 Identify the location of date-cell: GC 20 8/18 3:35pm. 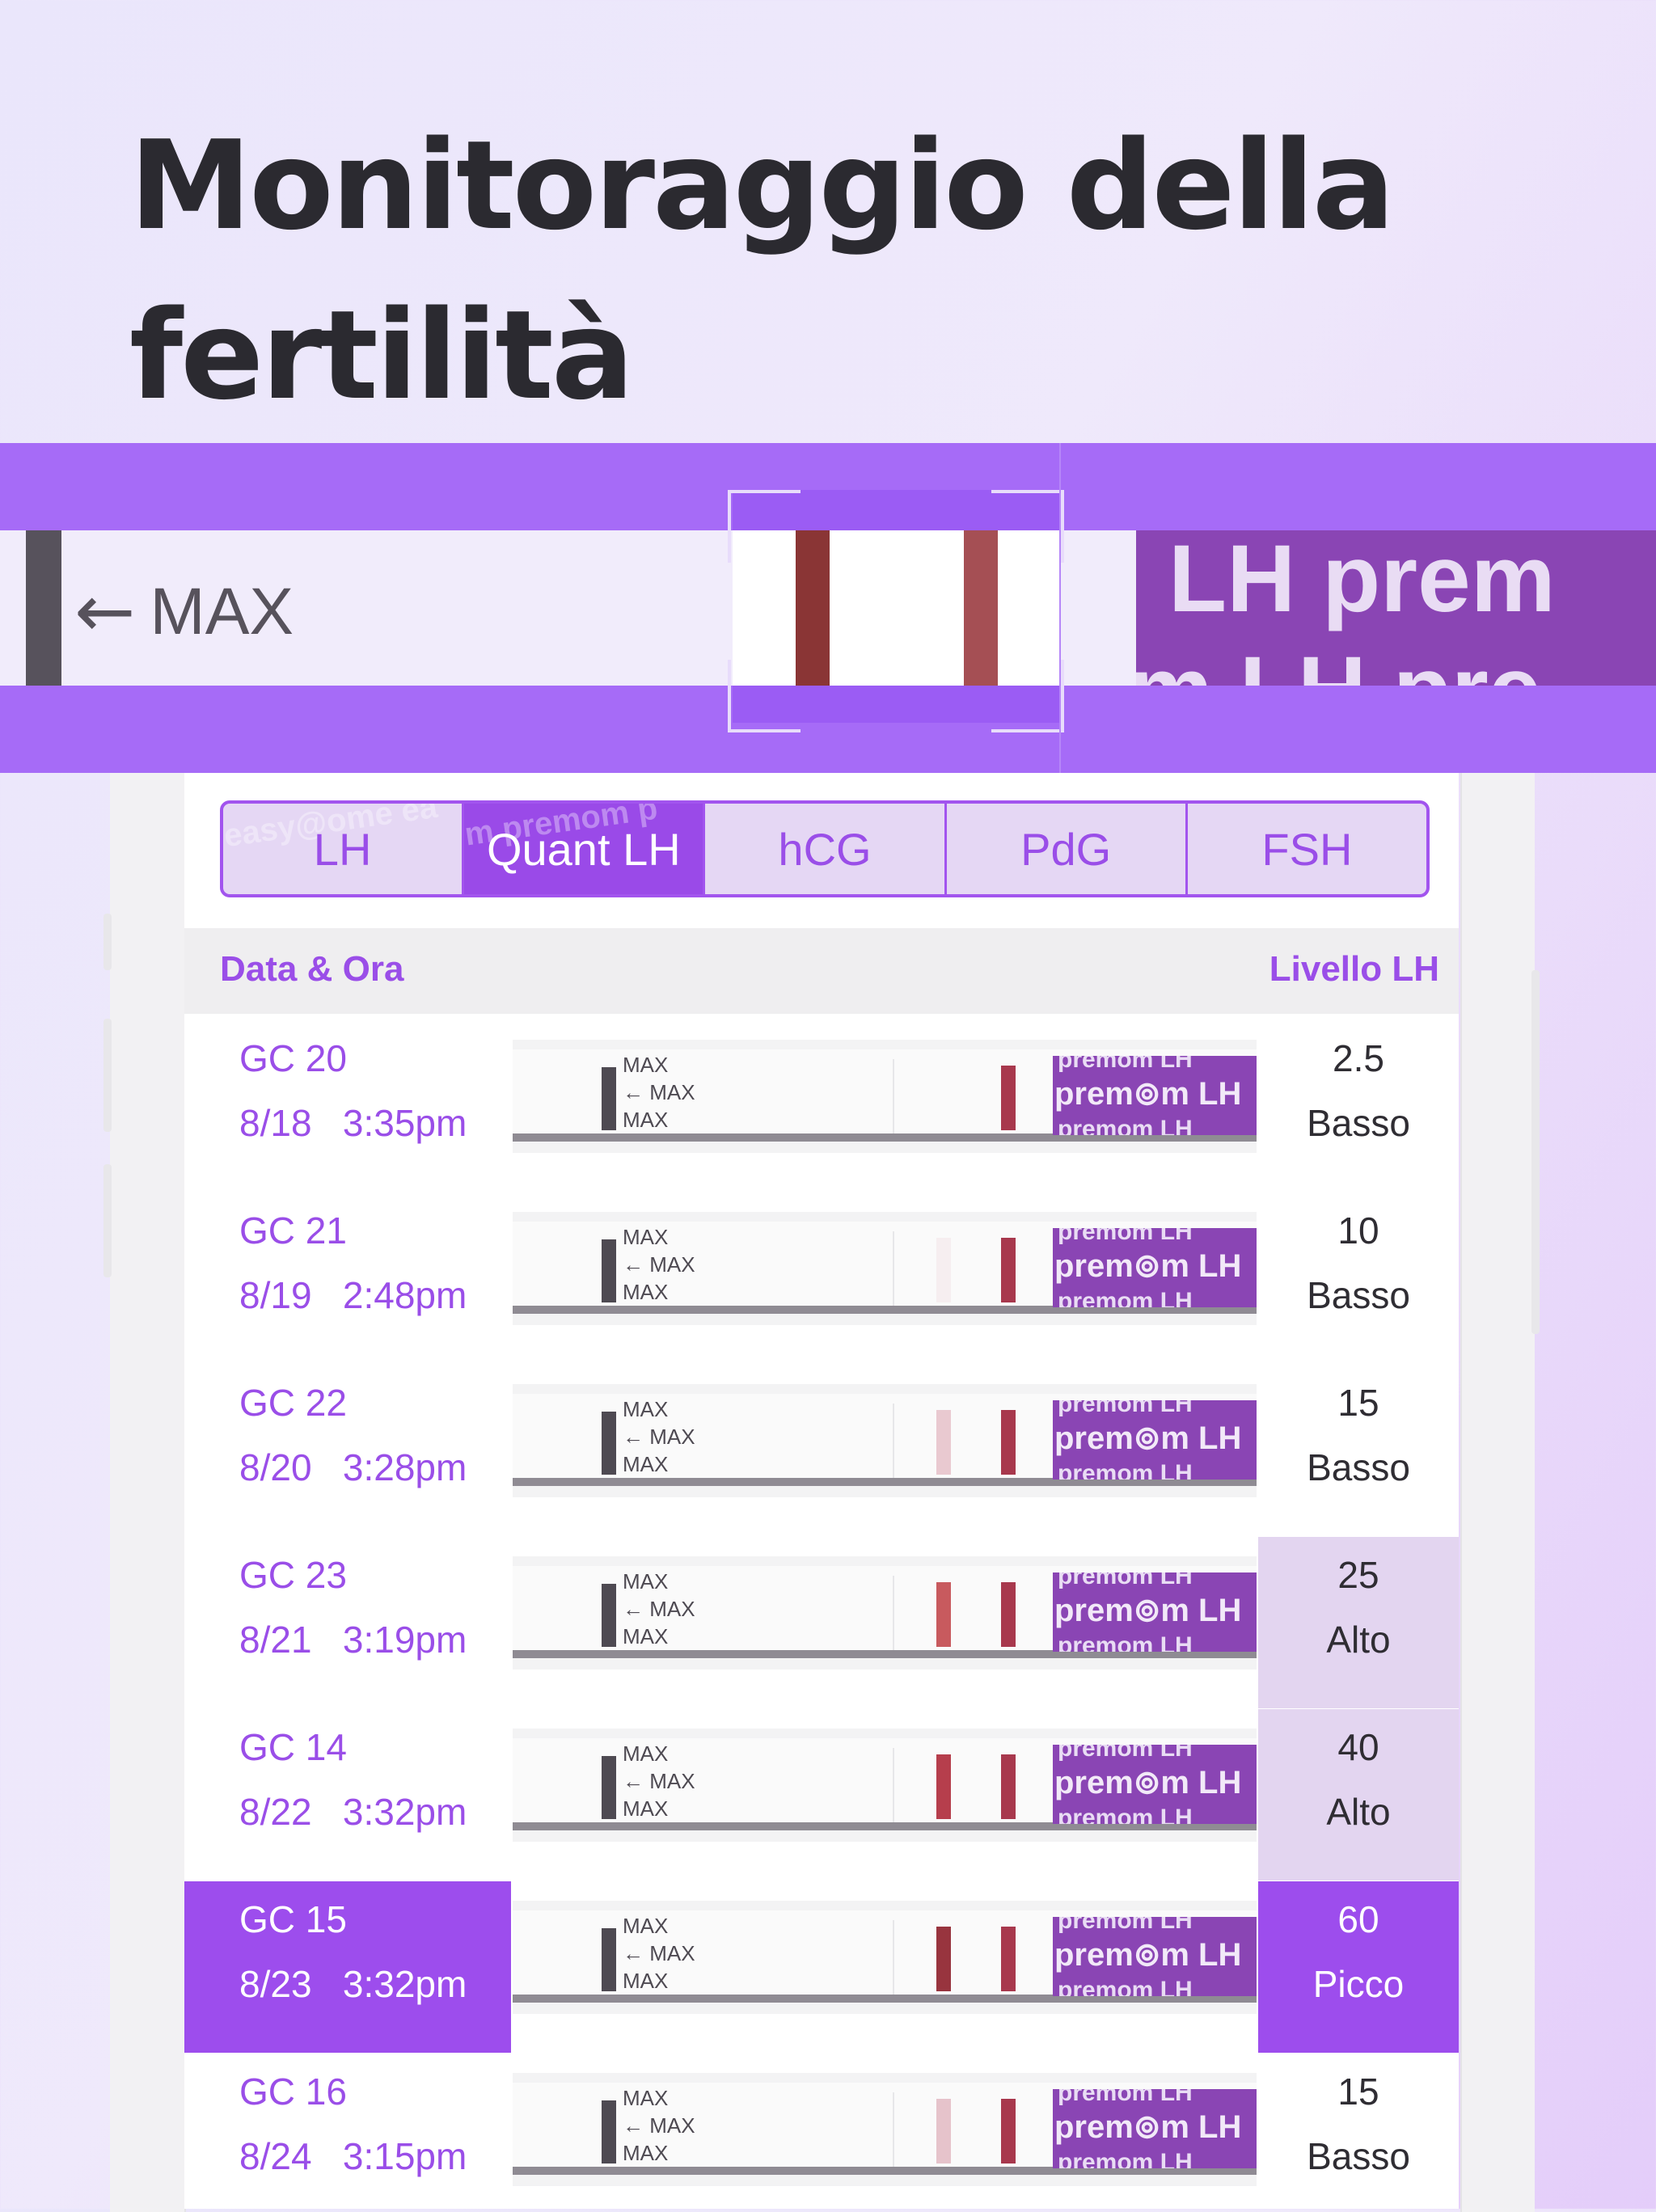
(347, 1106).